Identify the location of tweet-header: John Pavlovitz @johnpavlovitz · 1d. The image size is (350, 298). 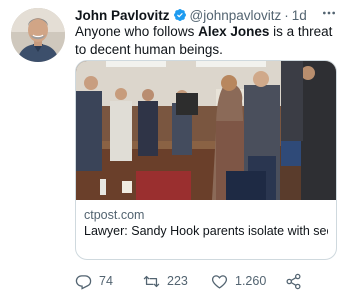
(197, 15).